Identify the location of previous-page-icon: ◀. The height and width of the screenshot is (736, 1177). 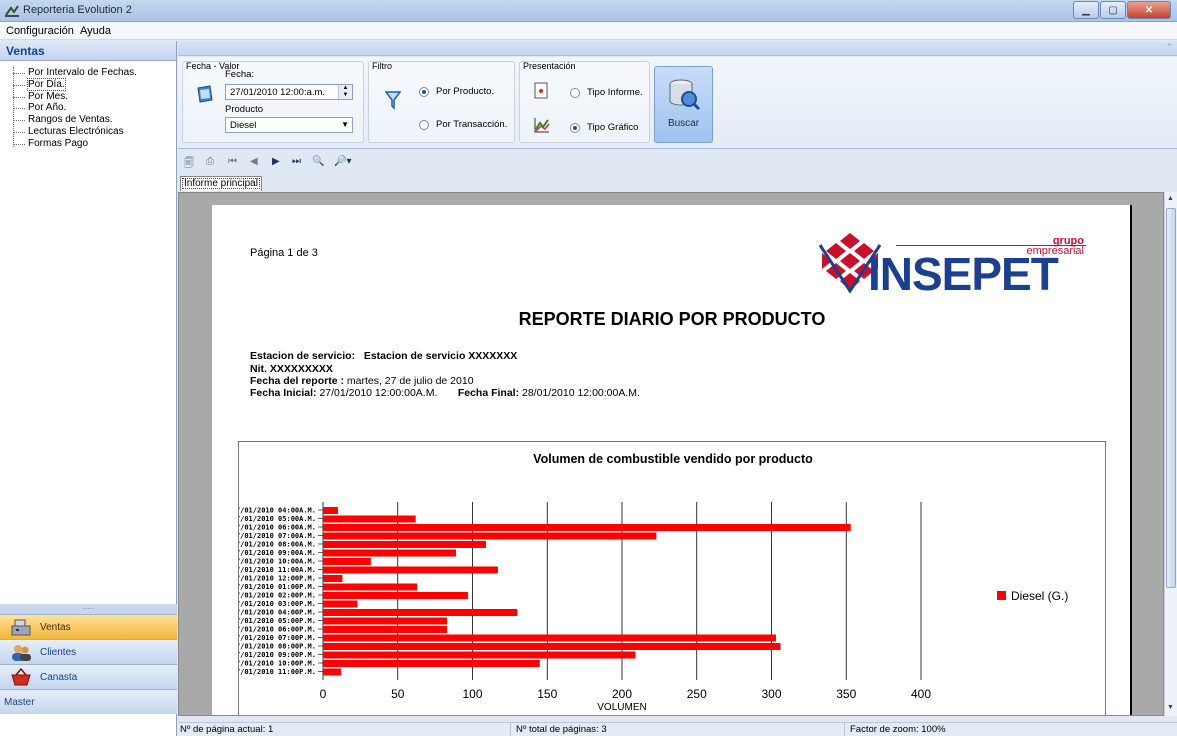
(254, 161).